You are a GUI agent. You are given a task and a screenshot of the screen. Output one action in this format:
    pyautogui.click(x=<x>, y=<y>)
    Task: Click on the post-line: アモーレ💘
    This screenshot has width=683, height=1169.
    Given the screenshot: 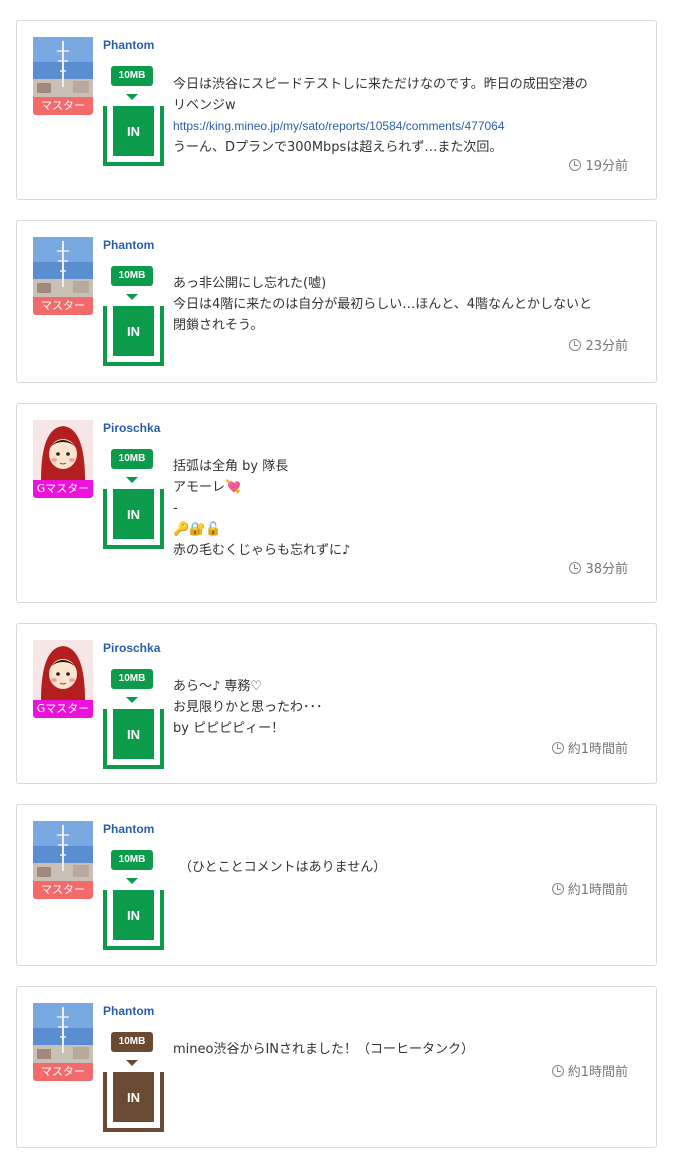 What is the action you would take?
    pyautogui.click(x=207, y=487)
    